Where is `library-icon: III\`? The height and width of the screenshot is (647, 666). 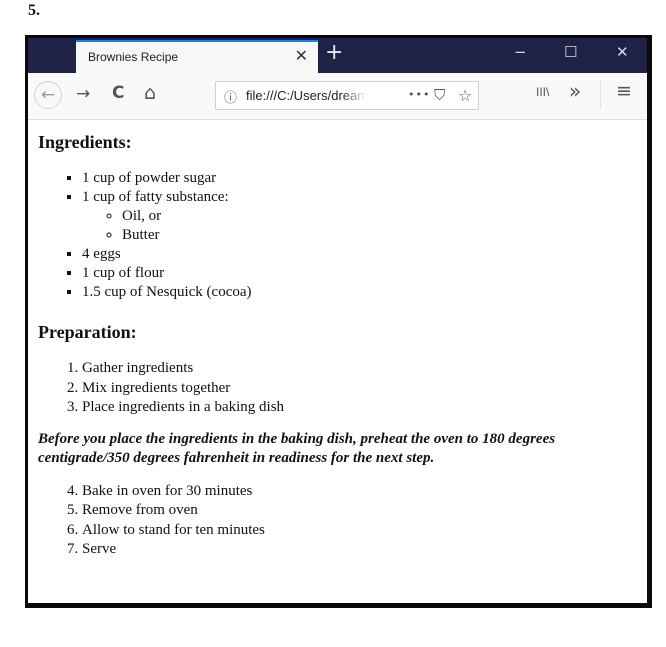 library-icon: III\ is located at coordinates (542, 92).